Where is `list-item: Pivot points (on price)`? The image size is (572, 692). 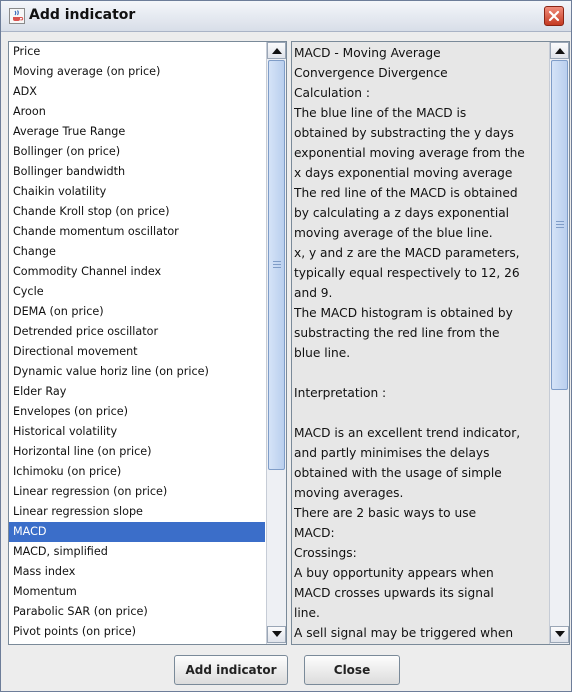
list-item: Pivot points (on price) is located at coordinates (137, 632).